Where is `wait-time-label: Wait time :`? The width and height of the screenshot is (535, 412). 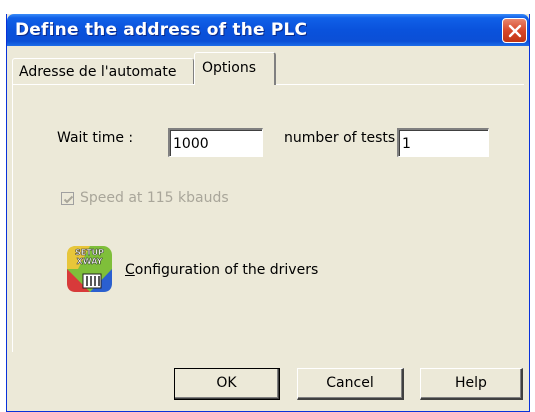
wait-time-label: Wait time : is located at coordinates (95, 138).